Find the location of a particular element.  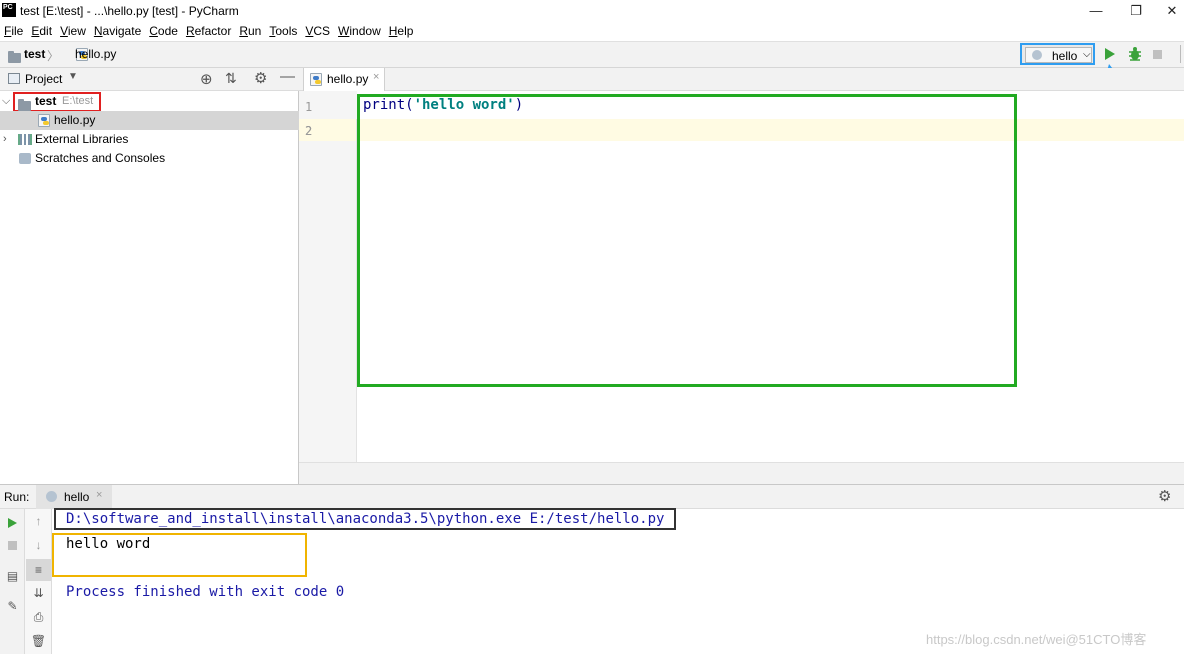

tree-label-external-libraries: External Libraries is located at coordinates (82, 139).